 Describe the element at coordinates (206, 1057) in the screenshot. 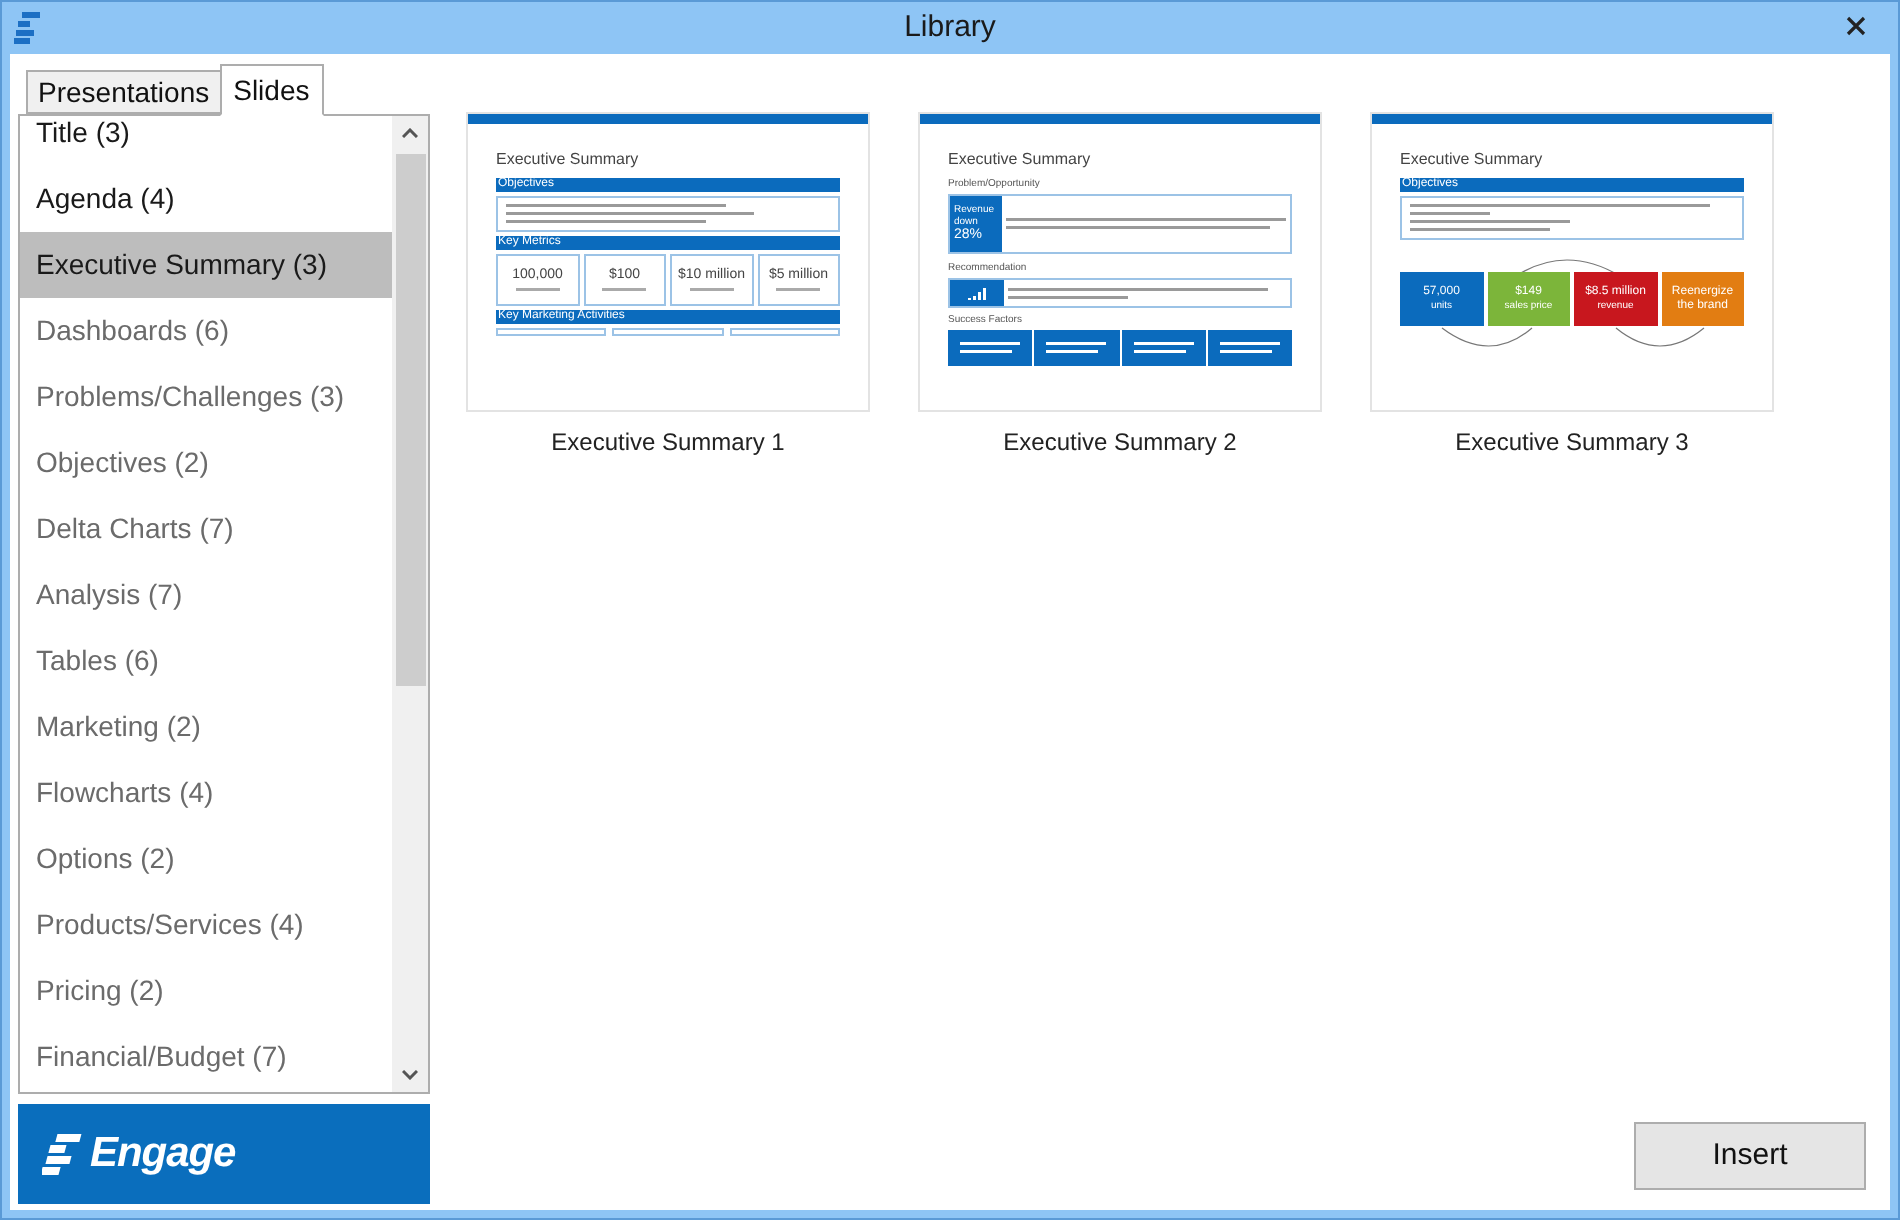

I see `list-item: Financial/Budget (7)` at that location.